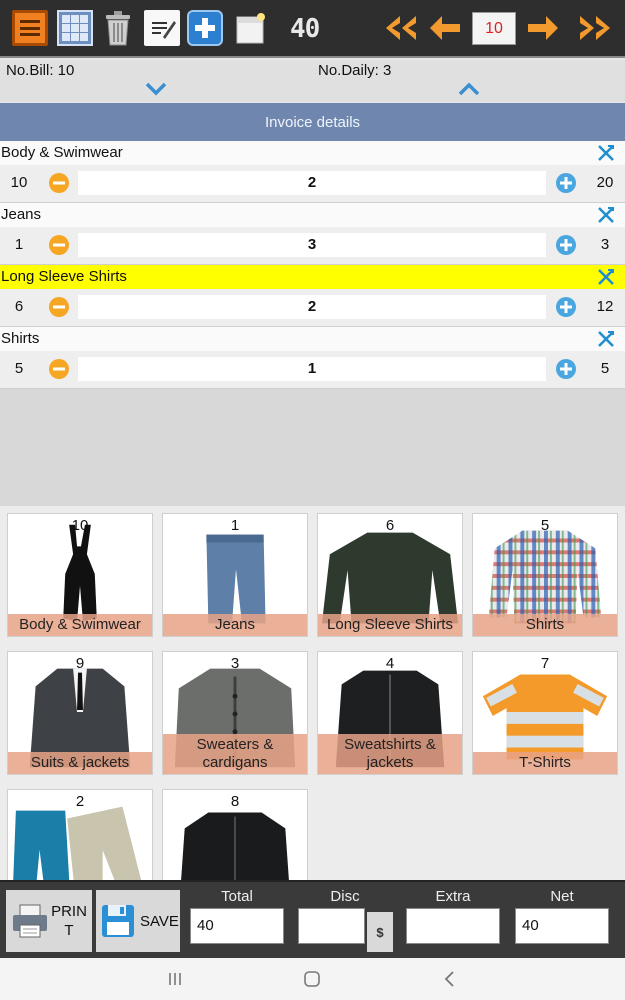 The width and height of the screenshot is (625, 1000). I want to click on product-tile-shirts: 5 Shirts, so click(545, 575).